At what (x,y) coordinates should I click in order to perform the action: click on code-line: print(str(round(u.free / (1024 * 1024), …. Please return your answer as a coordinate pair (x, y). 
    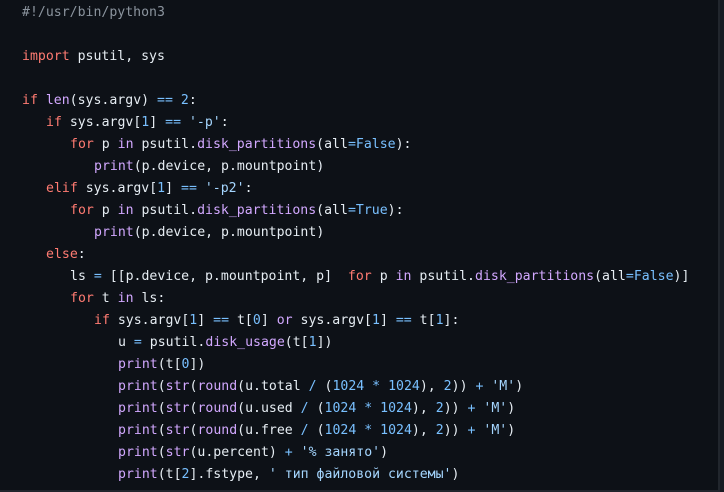
    Looking at the image, I should click on (370, 431).